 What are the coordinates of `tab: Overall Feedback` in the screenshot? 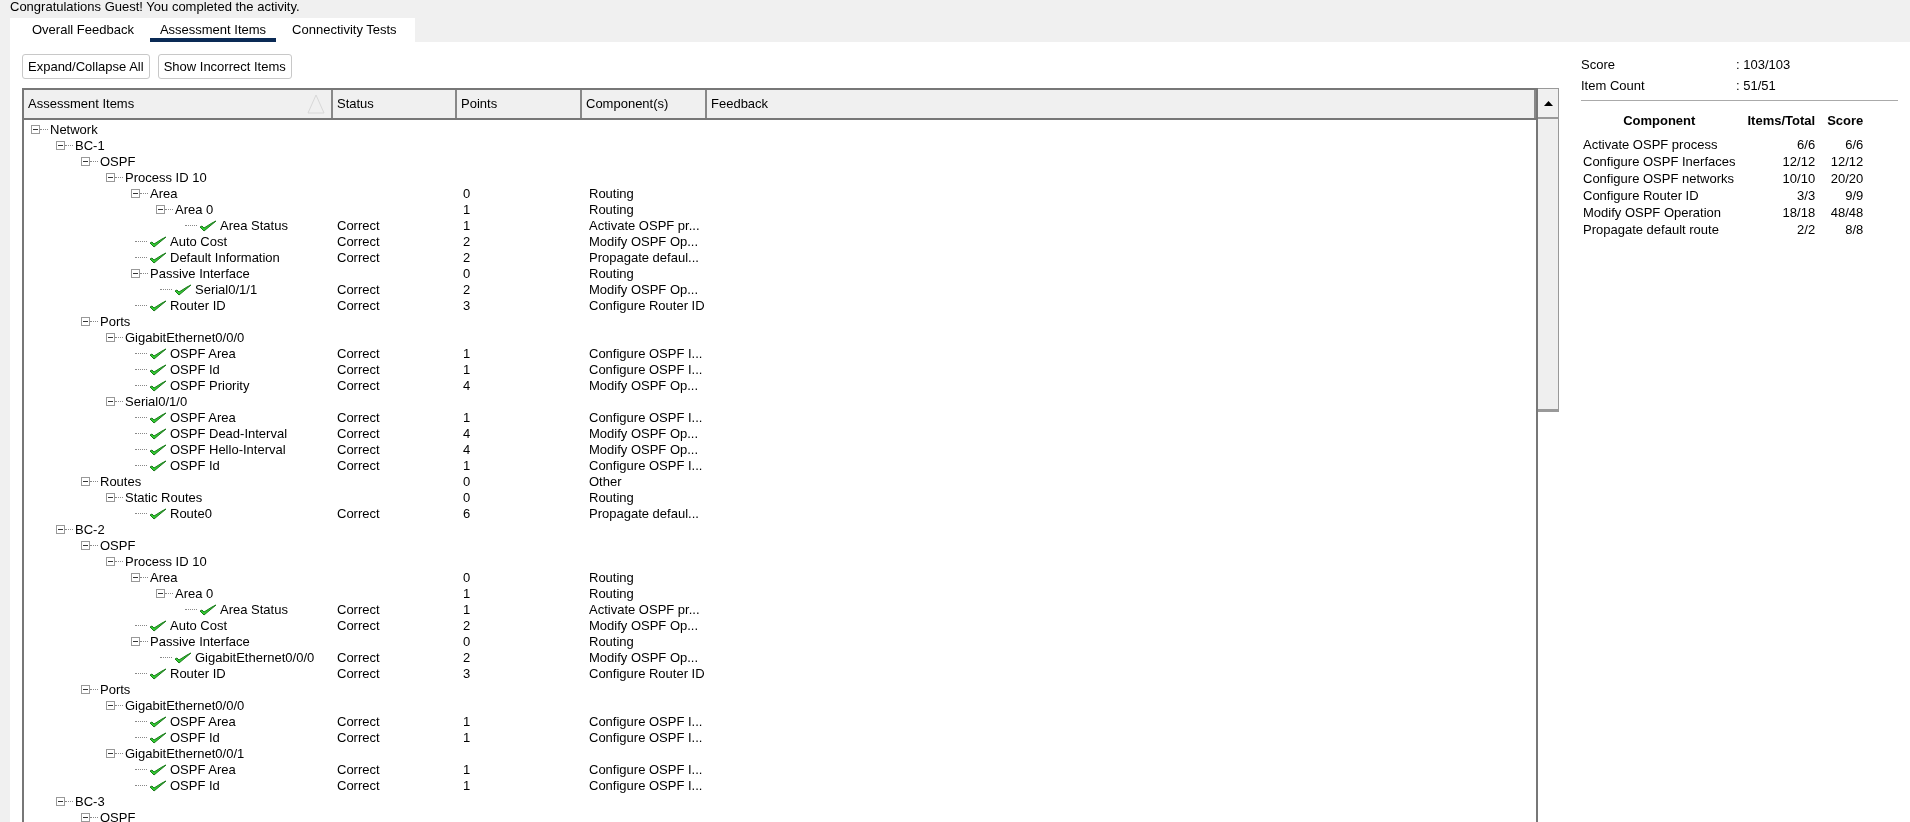 It's located at (83, 30).